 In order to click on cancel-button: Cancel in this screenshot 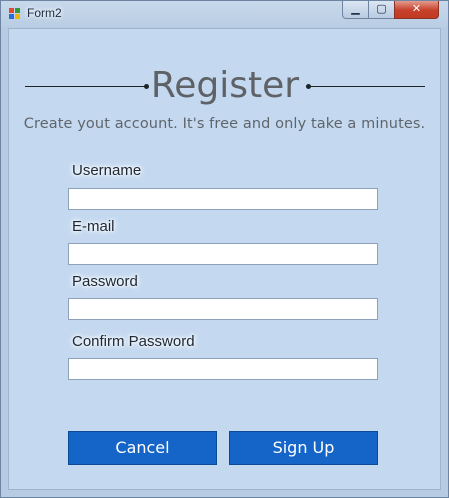, I will do `click(142, 448)`.